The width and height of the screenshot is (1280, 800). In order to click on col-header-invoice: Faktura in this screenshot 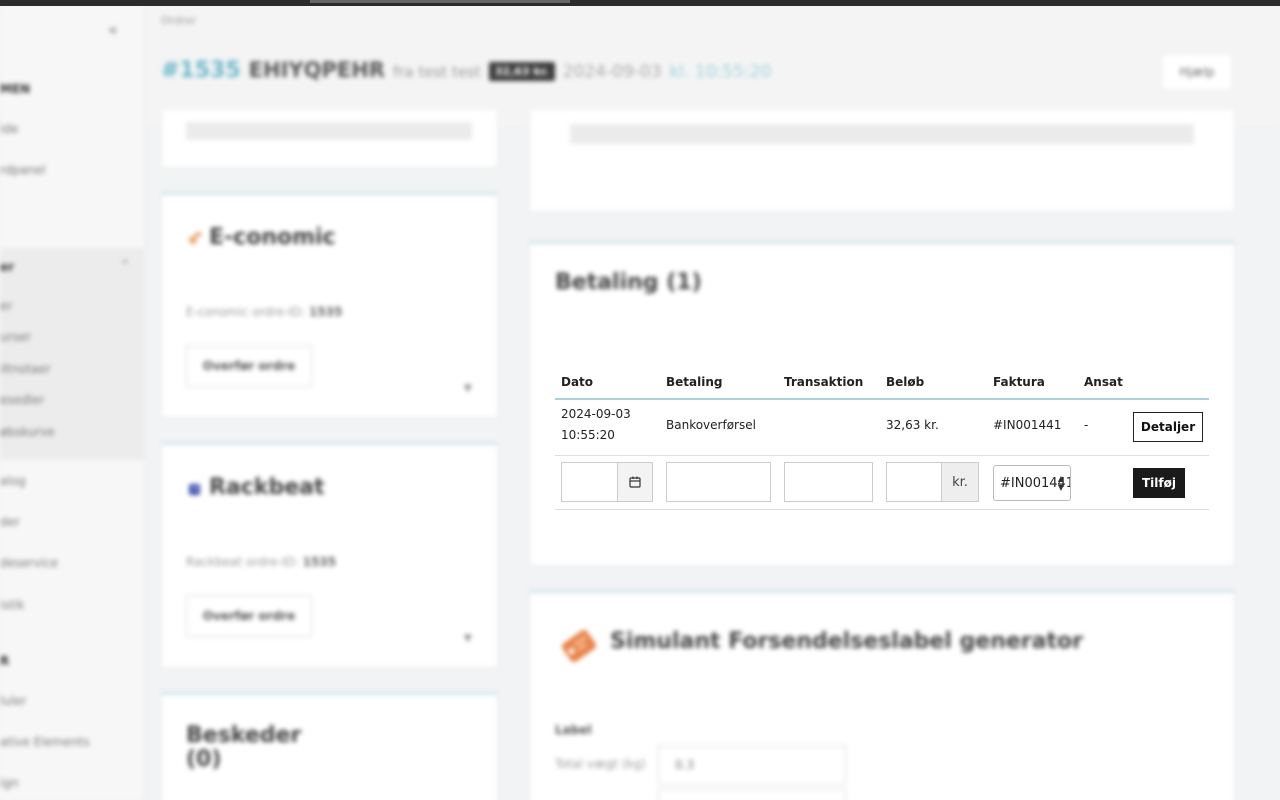, I will do `click(1019, 382)`.